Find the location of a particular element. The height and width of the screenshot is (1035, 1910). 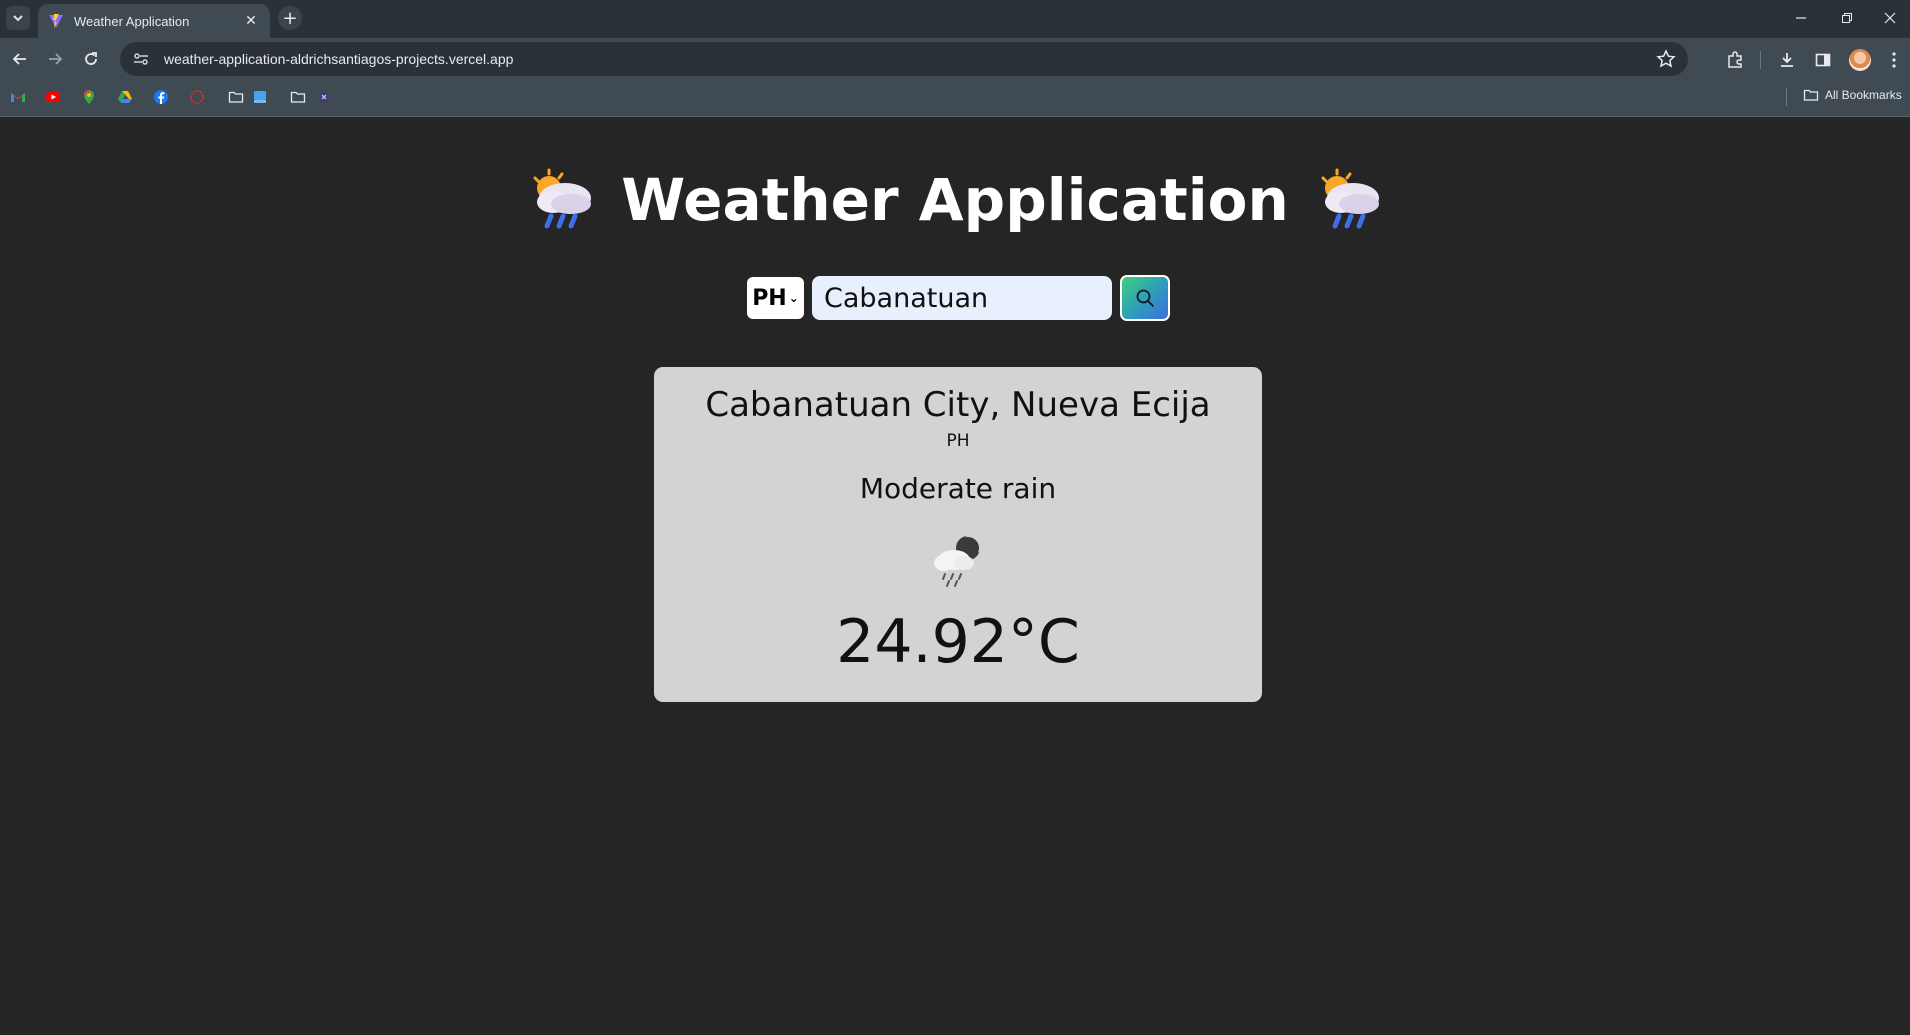

circle-icon is located at coordinates (197, 97).